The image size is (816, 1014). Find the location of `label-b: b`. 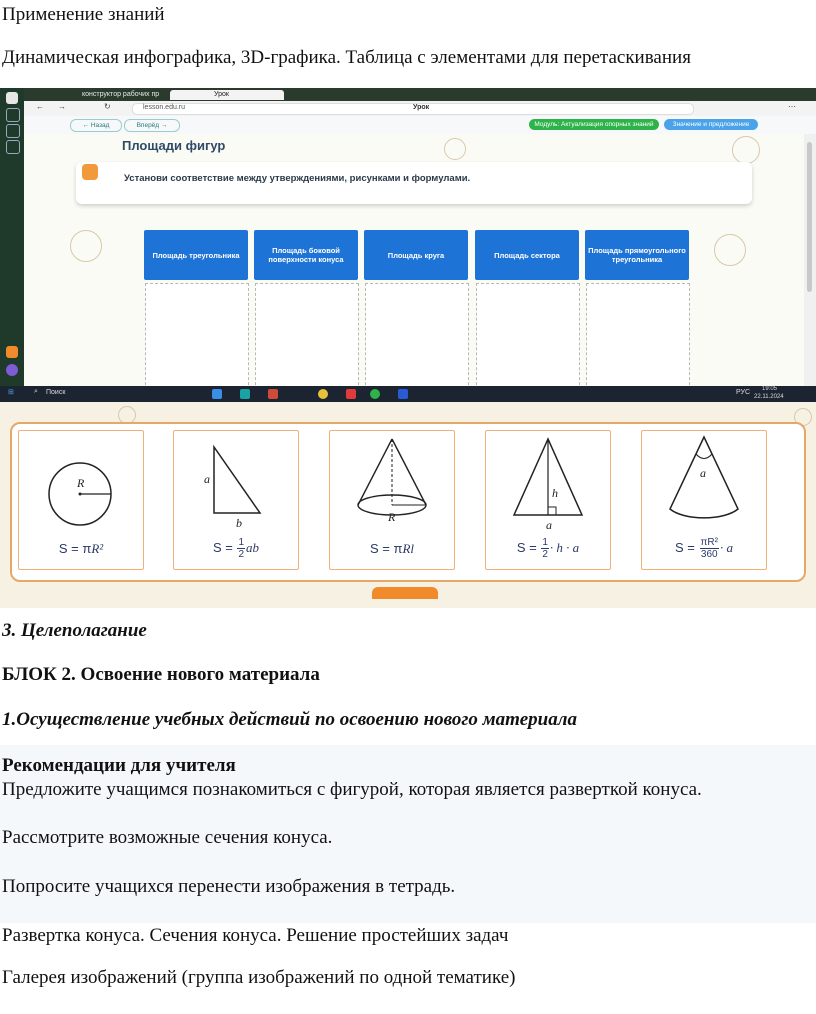

label-b: b is located at coordinates (239, 523).